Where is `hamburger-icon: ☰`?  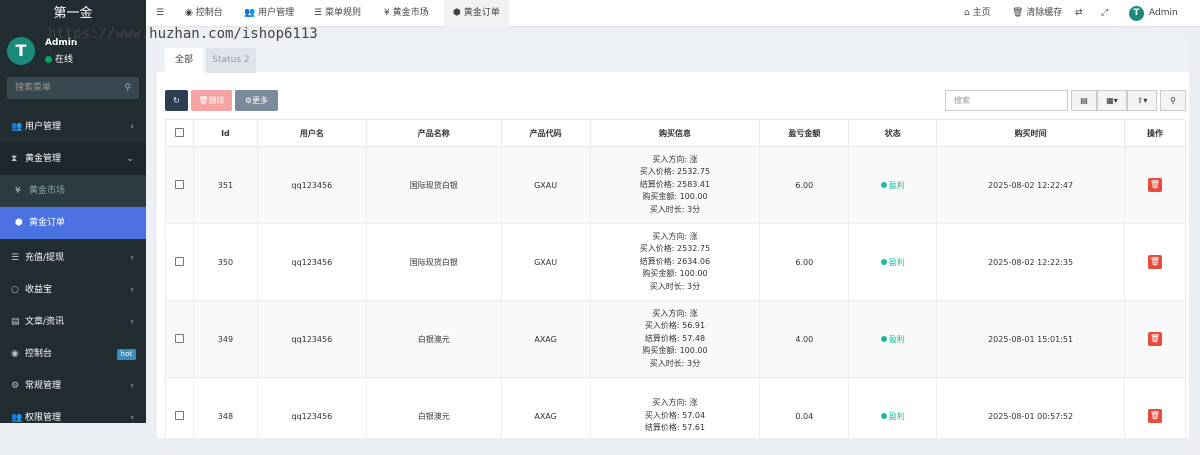
hamburger-icon: ☰ is located at coordinates (160, 13).